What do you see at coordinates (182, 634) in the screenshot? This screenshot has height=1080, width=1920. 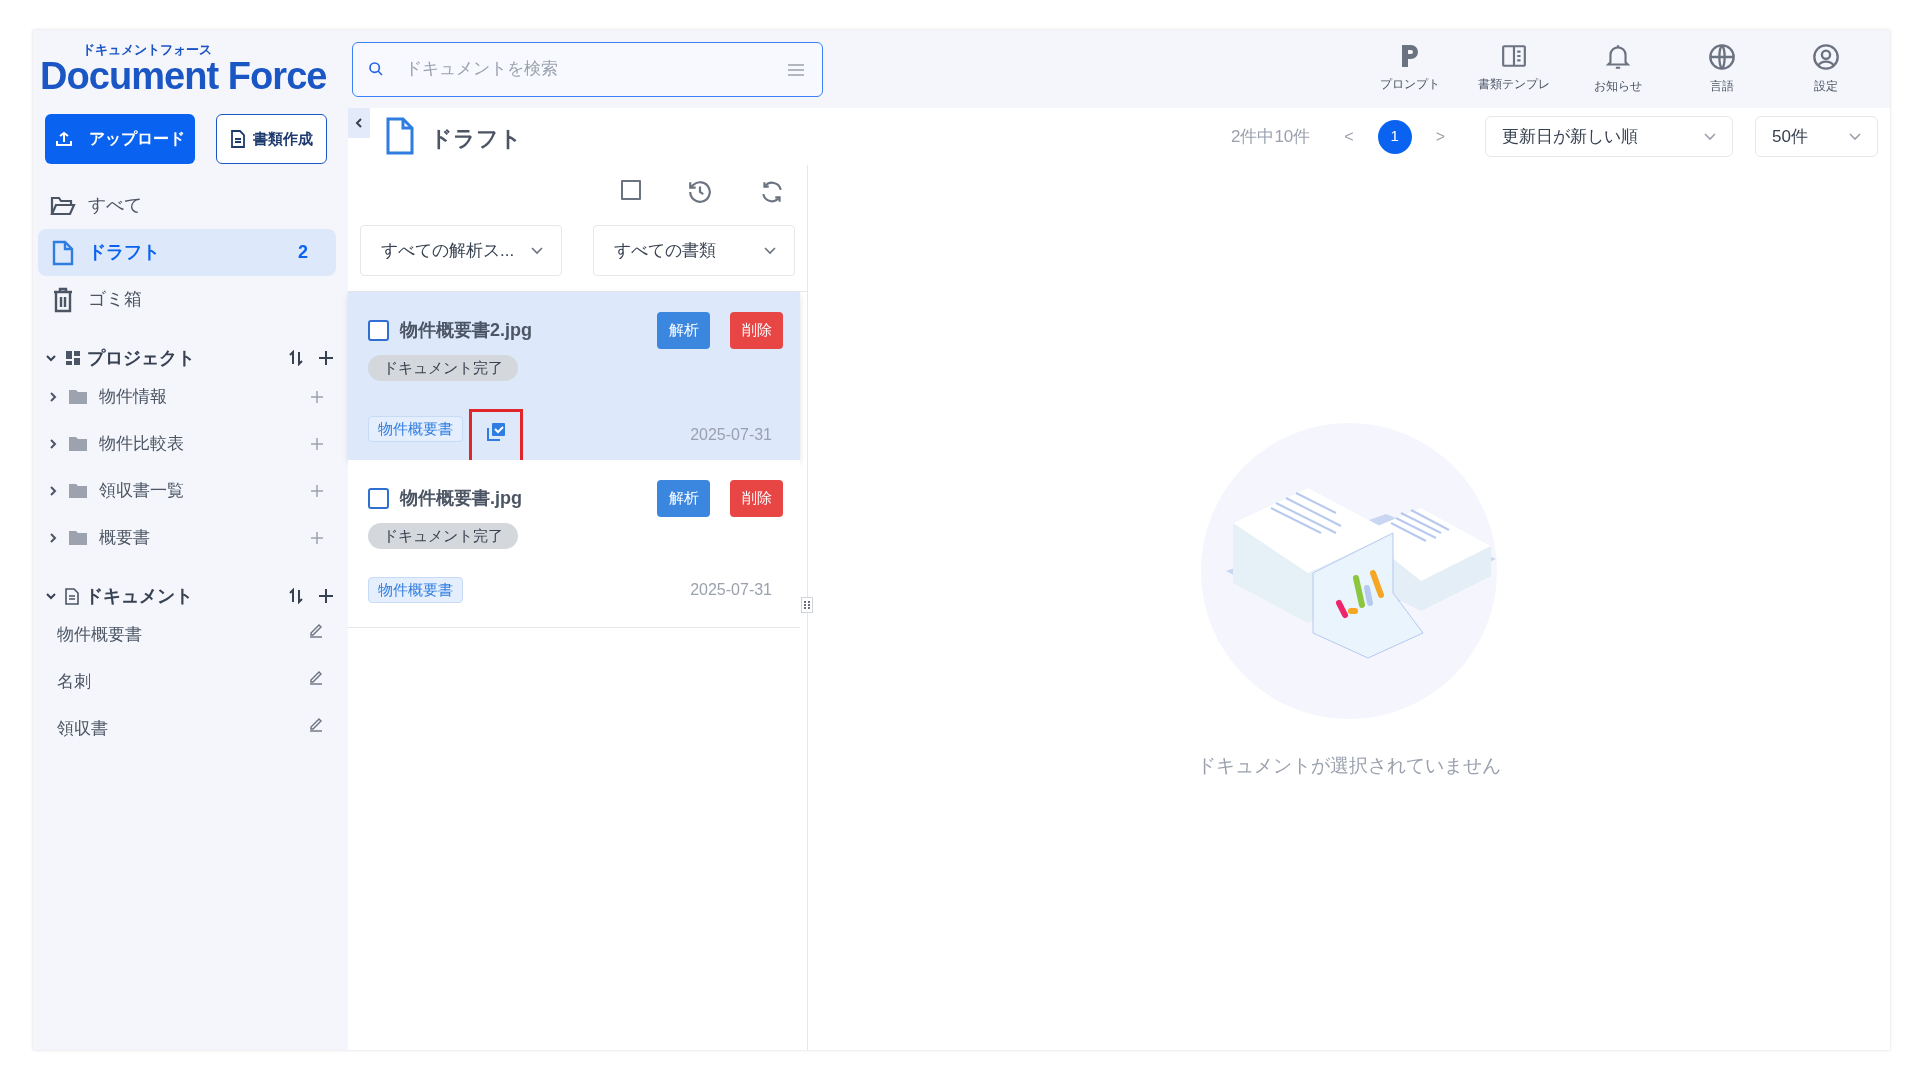 I see `document-type-item: 物件概要書` at bounding box center [182, 634].